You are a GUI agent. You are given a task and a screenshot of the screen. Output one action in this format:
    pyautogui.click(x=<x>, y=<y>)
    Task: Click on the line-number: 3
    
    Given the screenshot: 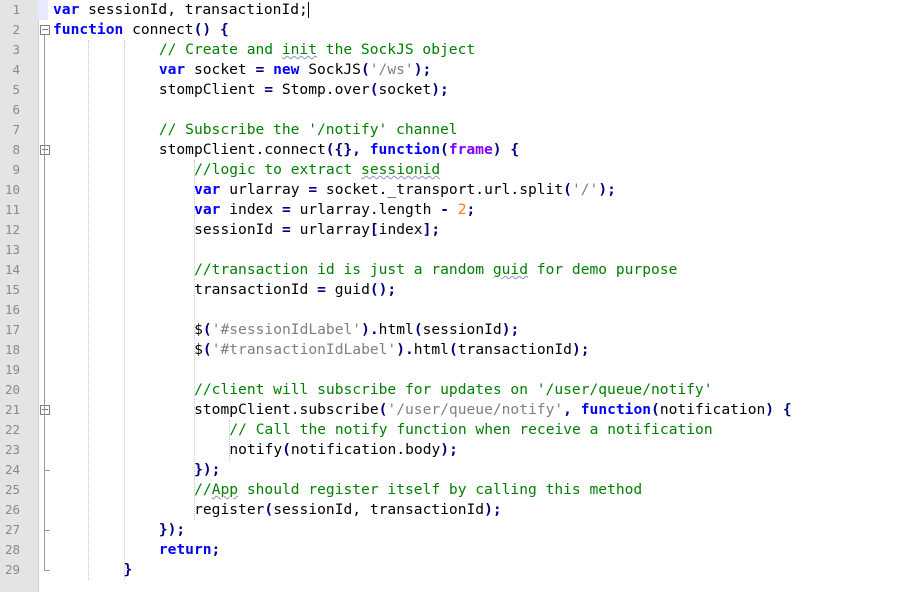 What is the action you would take?
    pyautogui.click(x=16, y=49)
    